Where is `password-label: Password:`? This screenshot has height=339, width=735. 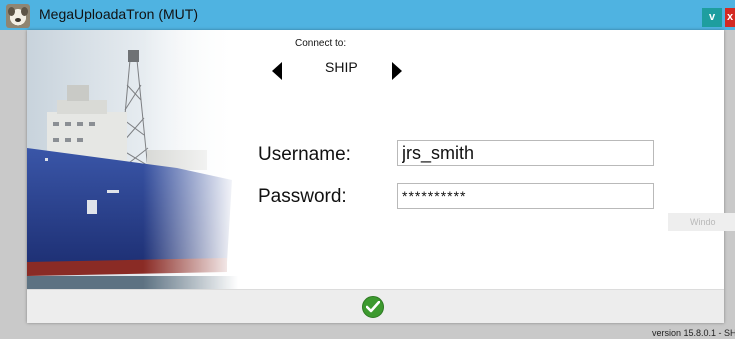 password-label: Password: is located at coordinates (302, 196).